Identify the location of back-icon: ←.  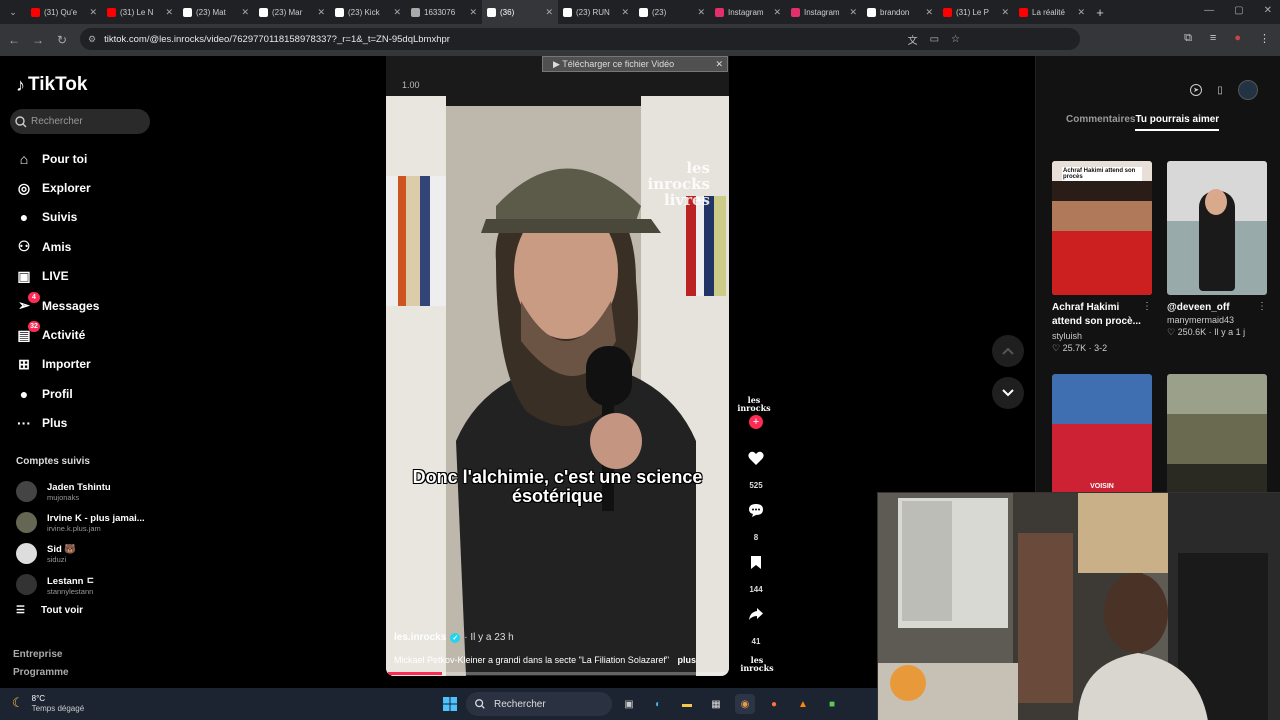
(14, 40).